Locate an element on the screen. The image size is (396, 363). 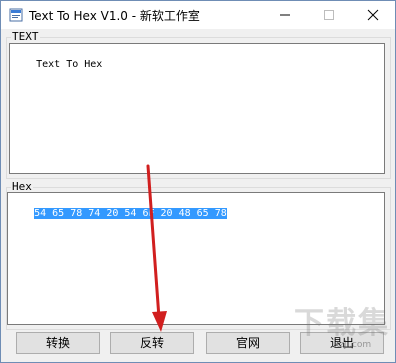
convert-button: 转换 is located at coordinates (58, 343).